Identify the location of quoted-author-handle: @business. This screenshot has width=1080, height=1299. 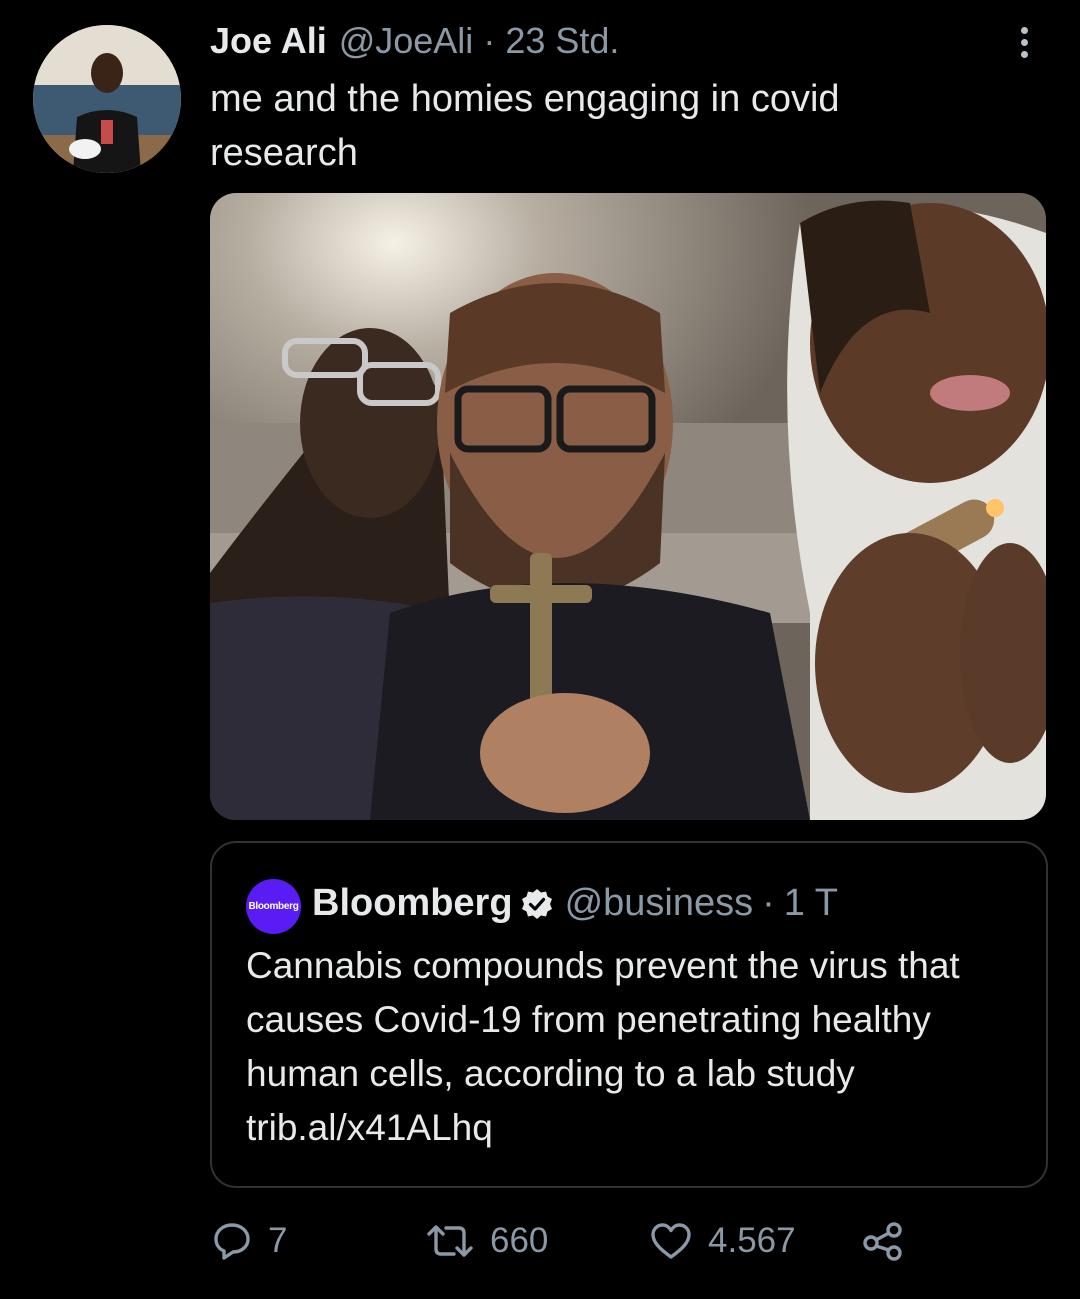
(659, 902).